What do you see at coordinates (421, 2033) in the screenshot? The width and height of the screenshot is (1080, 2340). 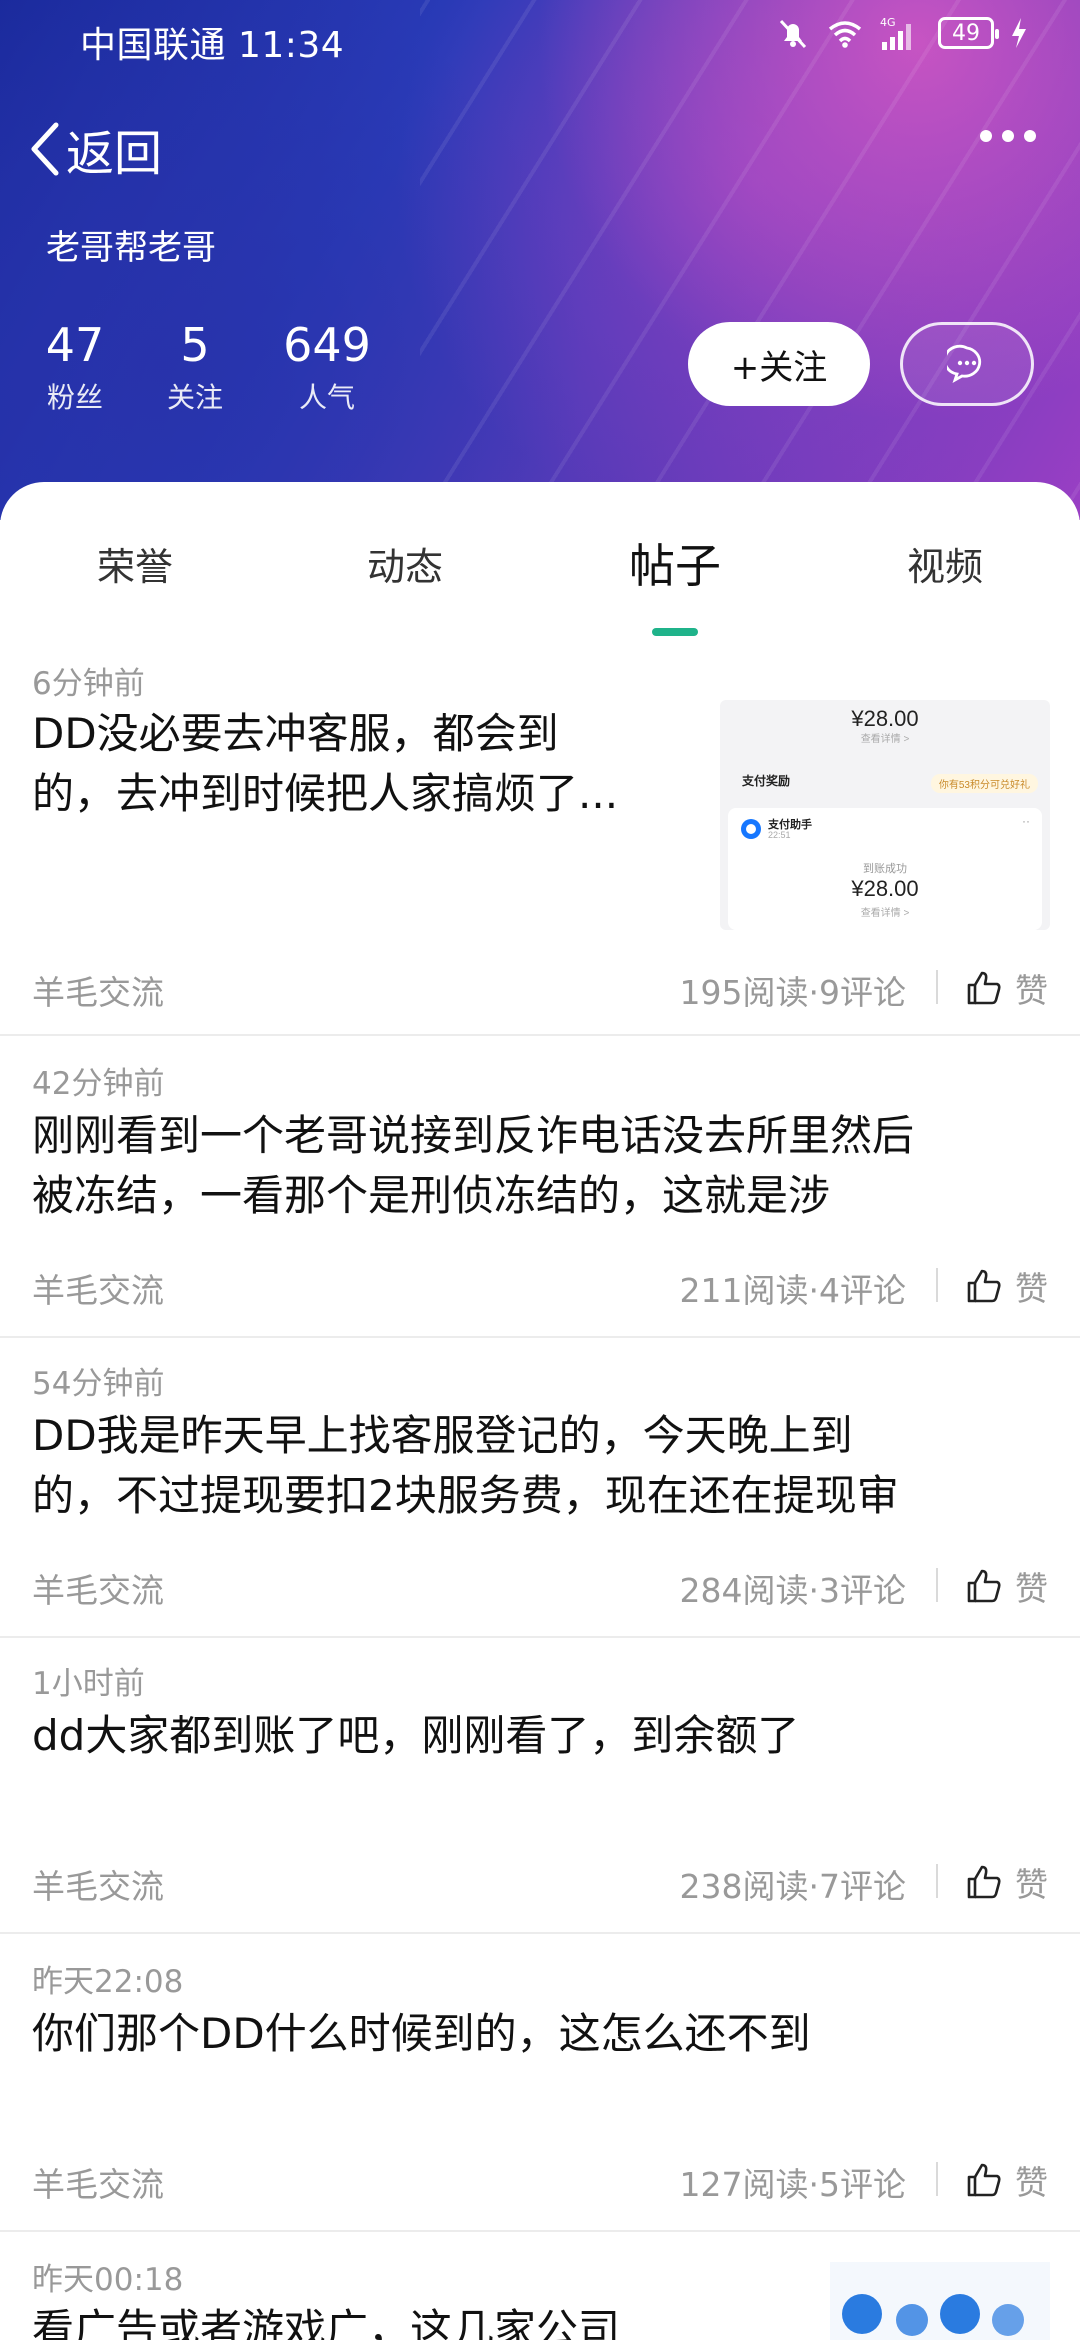 I see `post-title: 你们那个DD什么时候到的，这怎么还不到` at bounding box center [421, 2033].